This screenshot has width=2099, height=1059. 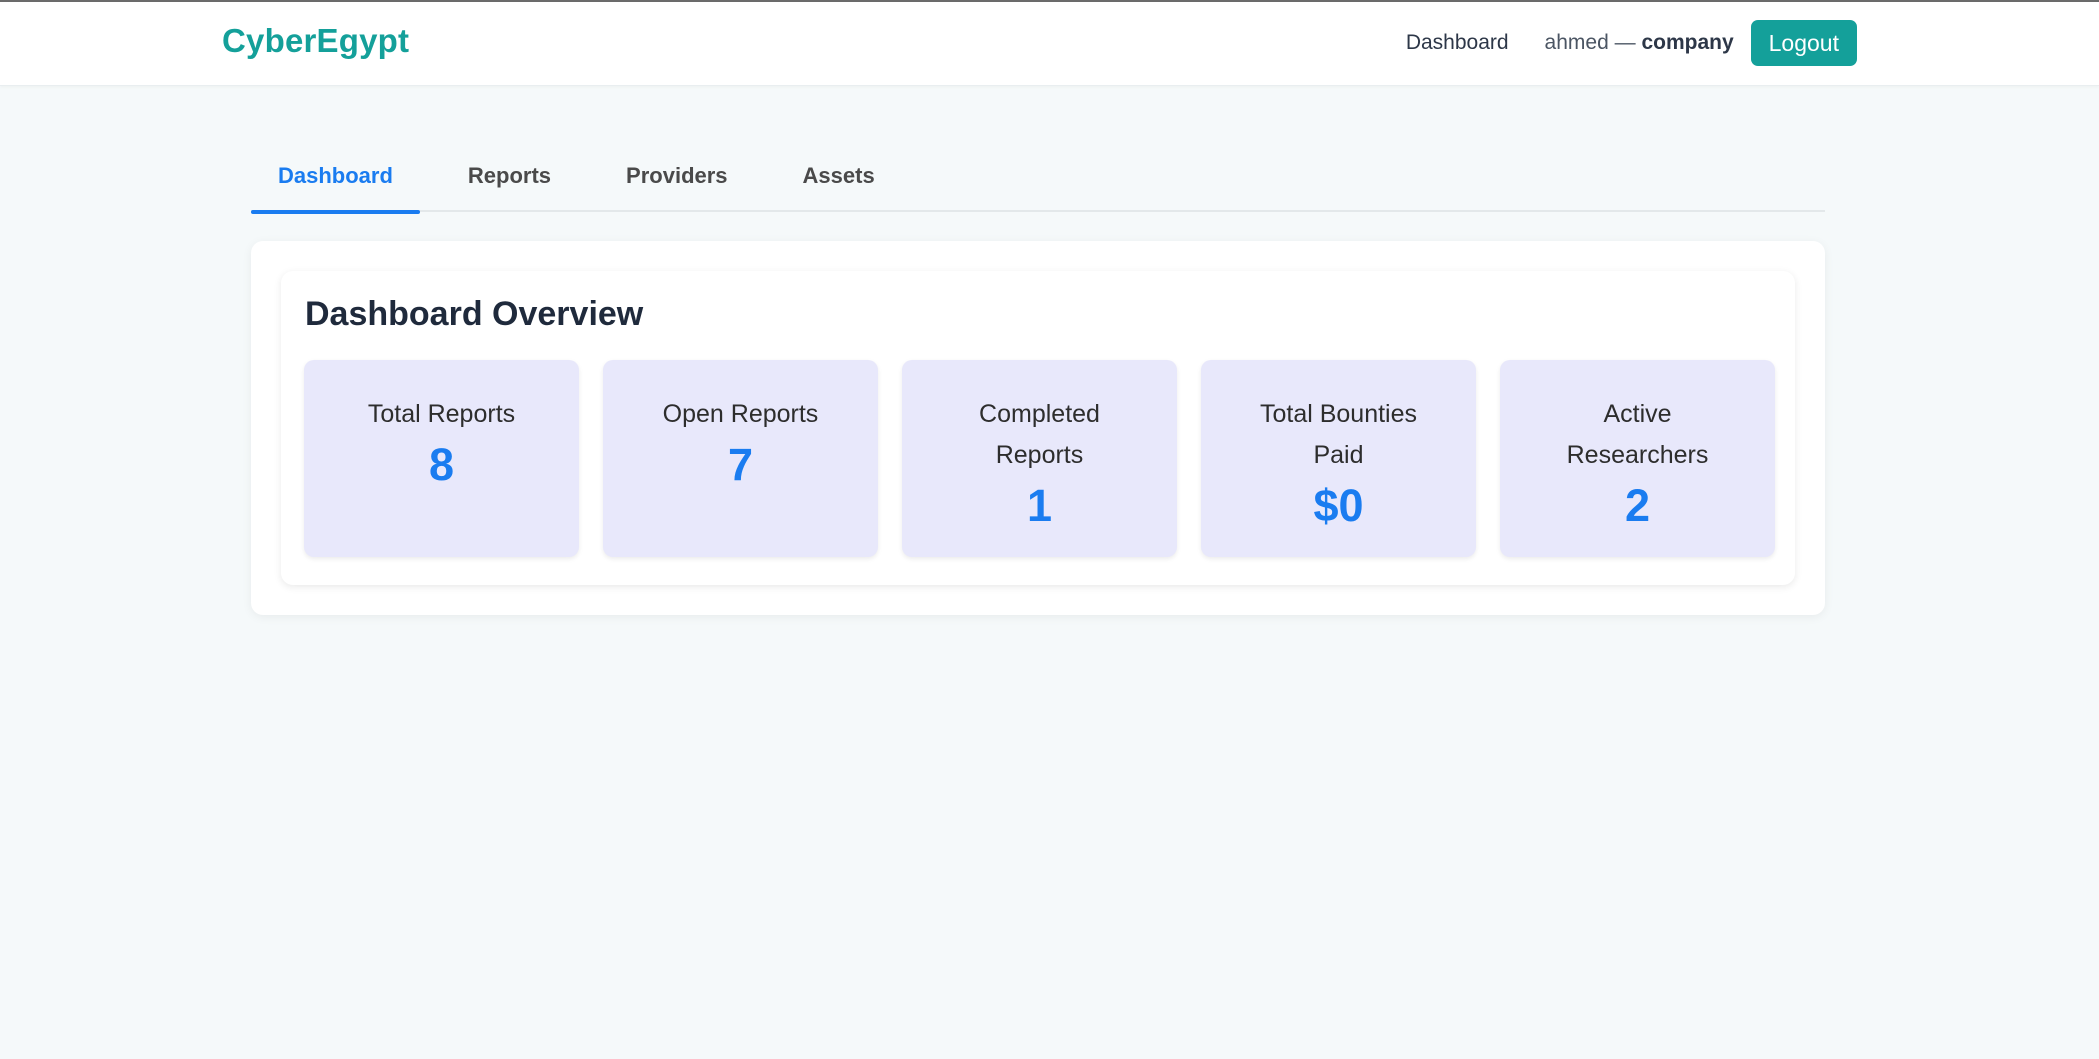 I want to click on stat-label: Total Reports, so click(x=441, y=414).